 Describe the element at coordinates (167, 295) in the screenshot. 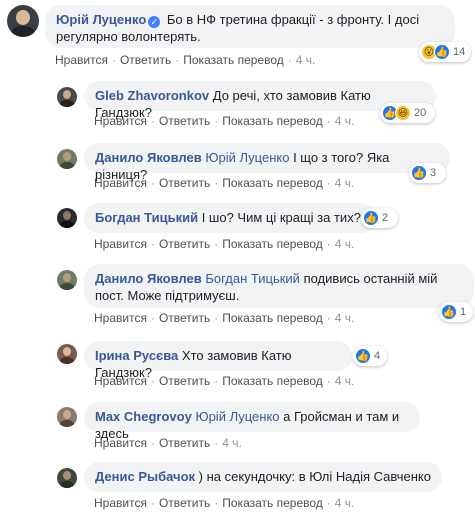

I see `comment-text-line2: пост. Може підтримуєш.` at that location.